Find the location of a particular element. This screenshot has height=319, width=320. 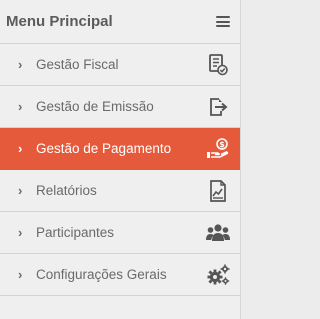

payment-hand-icon: $ is located at coordinates (218, 149).